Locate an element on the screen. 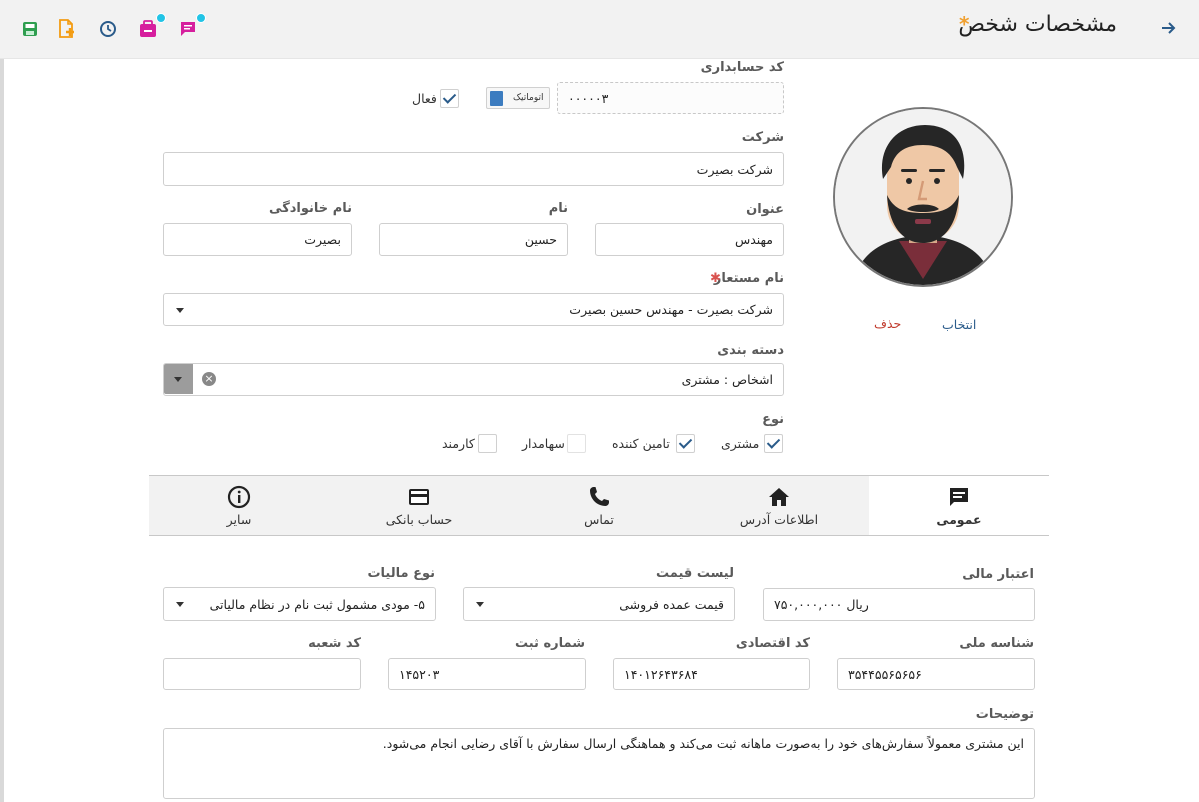 The height and width of the screenshot is (802, 1199). tab-general: عمومی is located at coordinates (959, 505).